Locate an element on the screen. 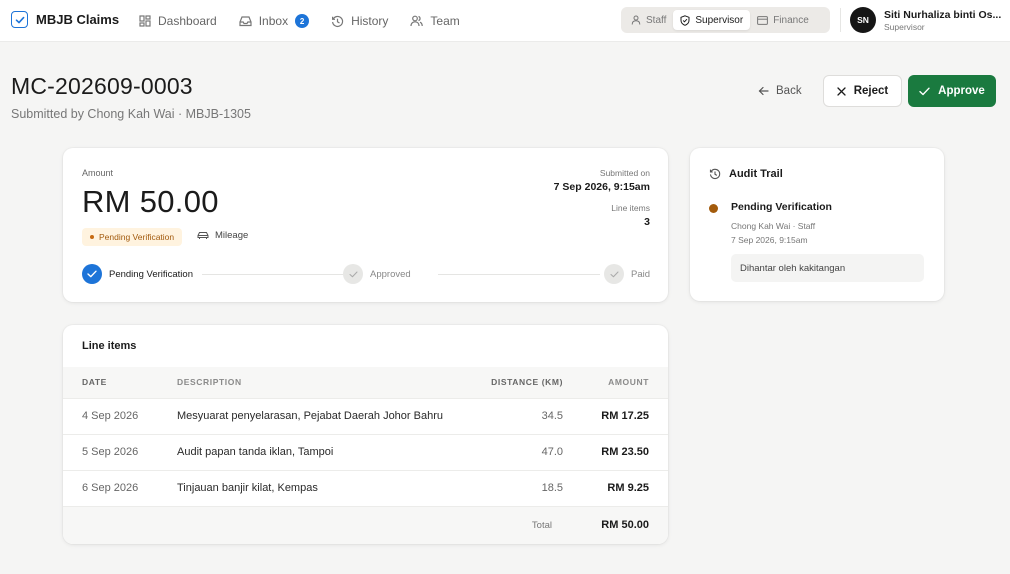  line-items-count-value: 3 is located at coordinates (647, 222).